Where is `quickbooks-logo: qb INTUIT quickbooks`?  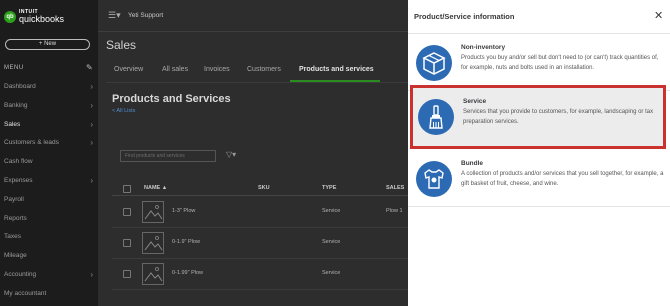
quickbooks-logo: qb INTUIT quickbooks is located at coordinates (49, 18).